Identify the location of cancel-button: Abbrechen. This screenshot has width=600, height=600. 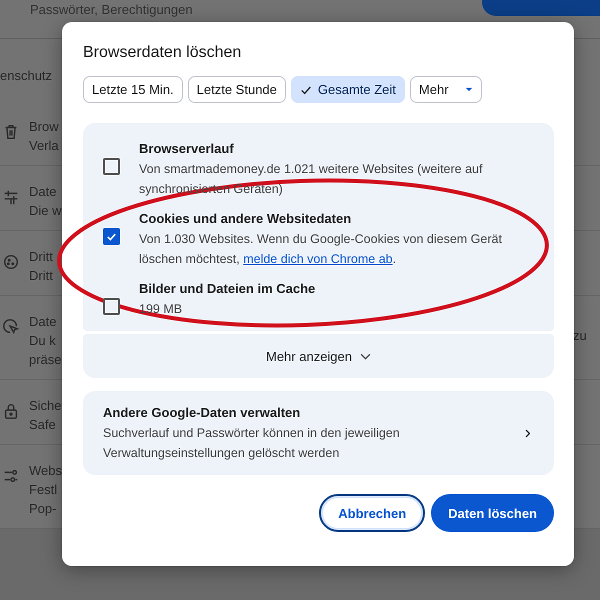
(372, 513).